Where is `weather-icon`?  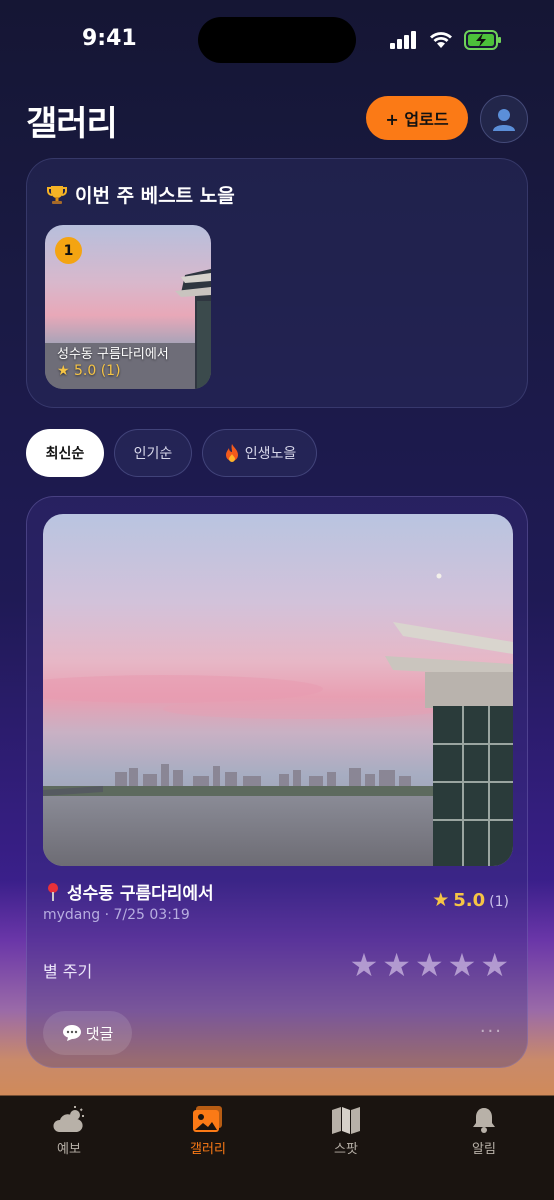
weather-icon is located at coordinates (68, 1119).